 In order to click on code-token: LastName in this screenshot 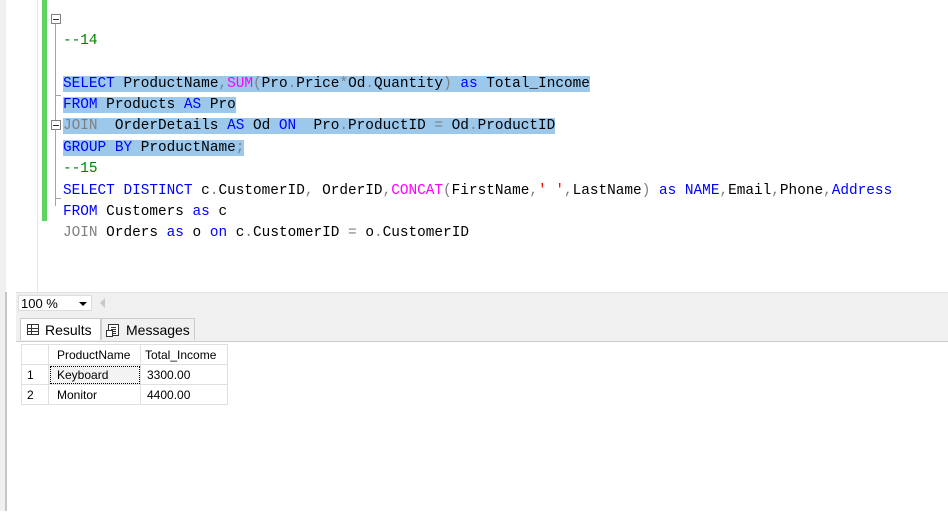, I will do `click(607, 190)`.